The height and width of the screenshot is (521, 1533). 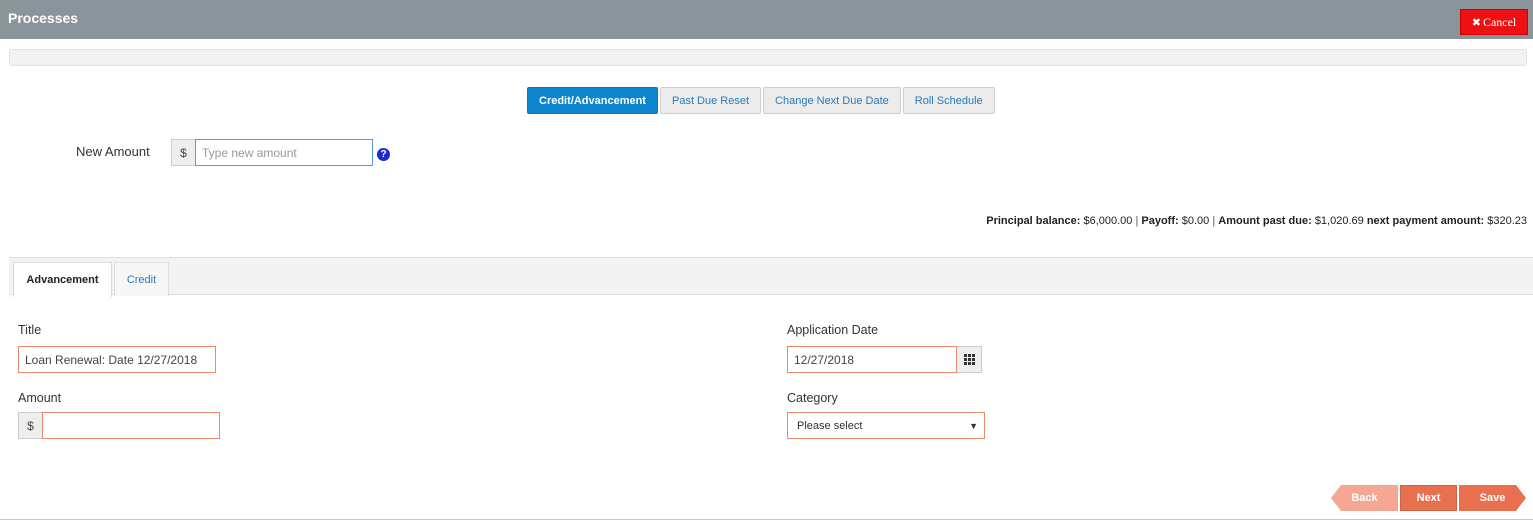 I want to click on amount-group: $, so click(x=119, y=425).